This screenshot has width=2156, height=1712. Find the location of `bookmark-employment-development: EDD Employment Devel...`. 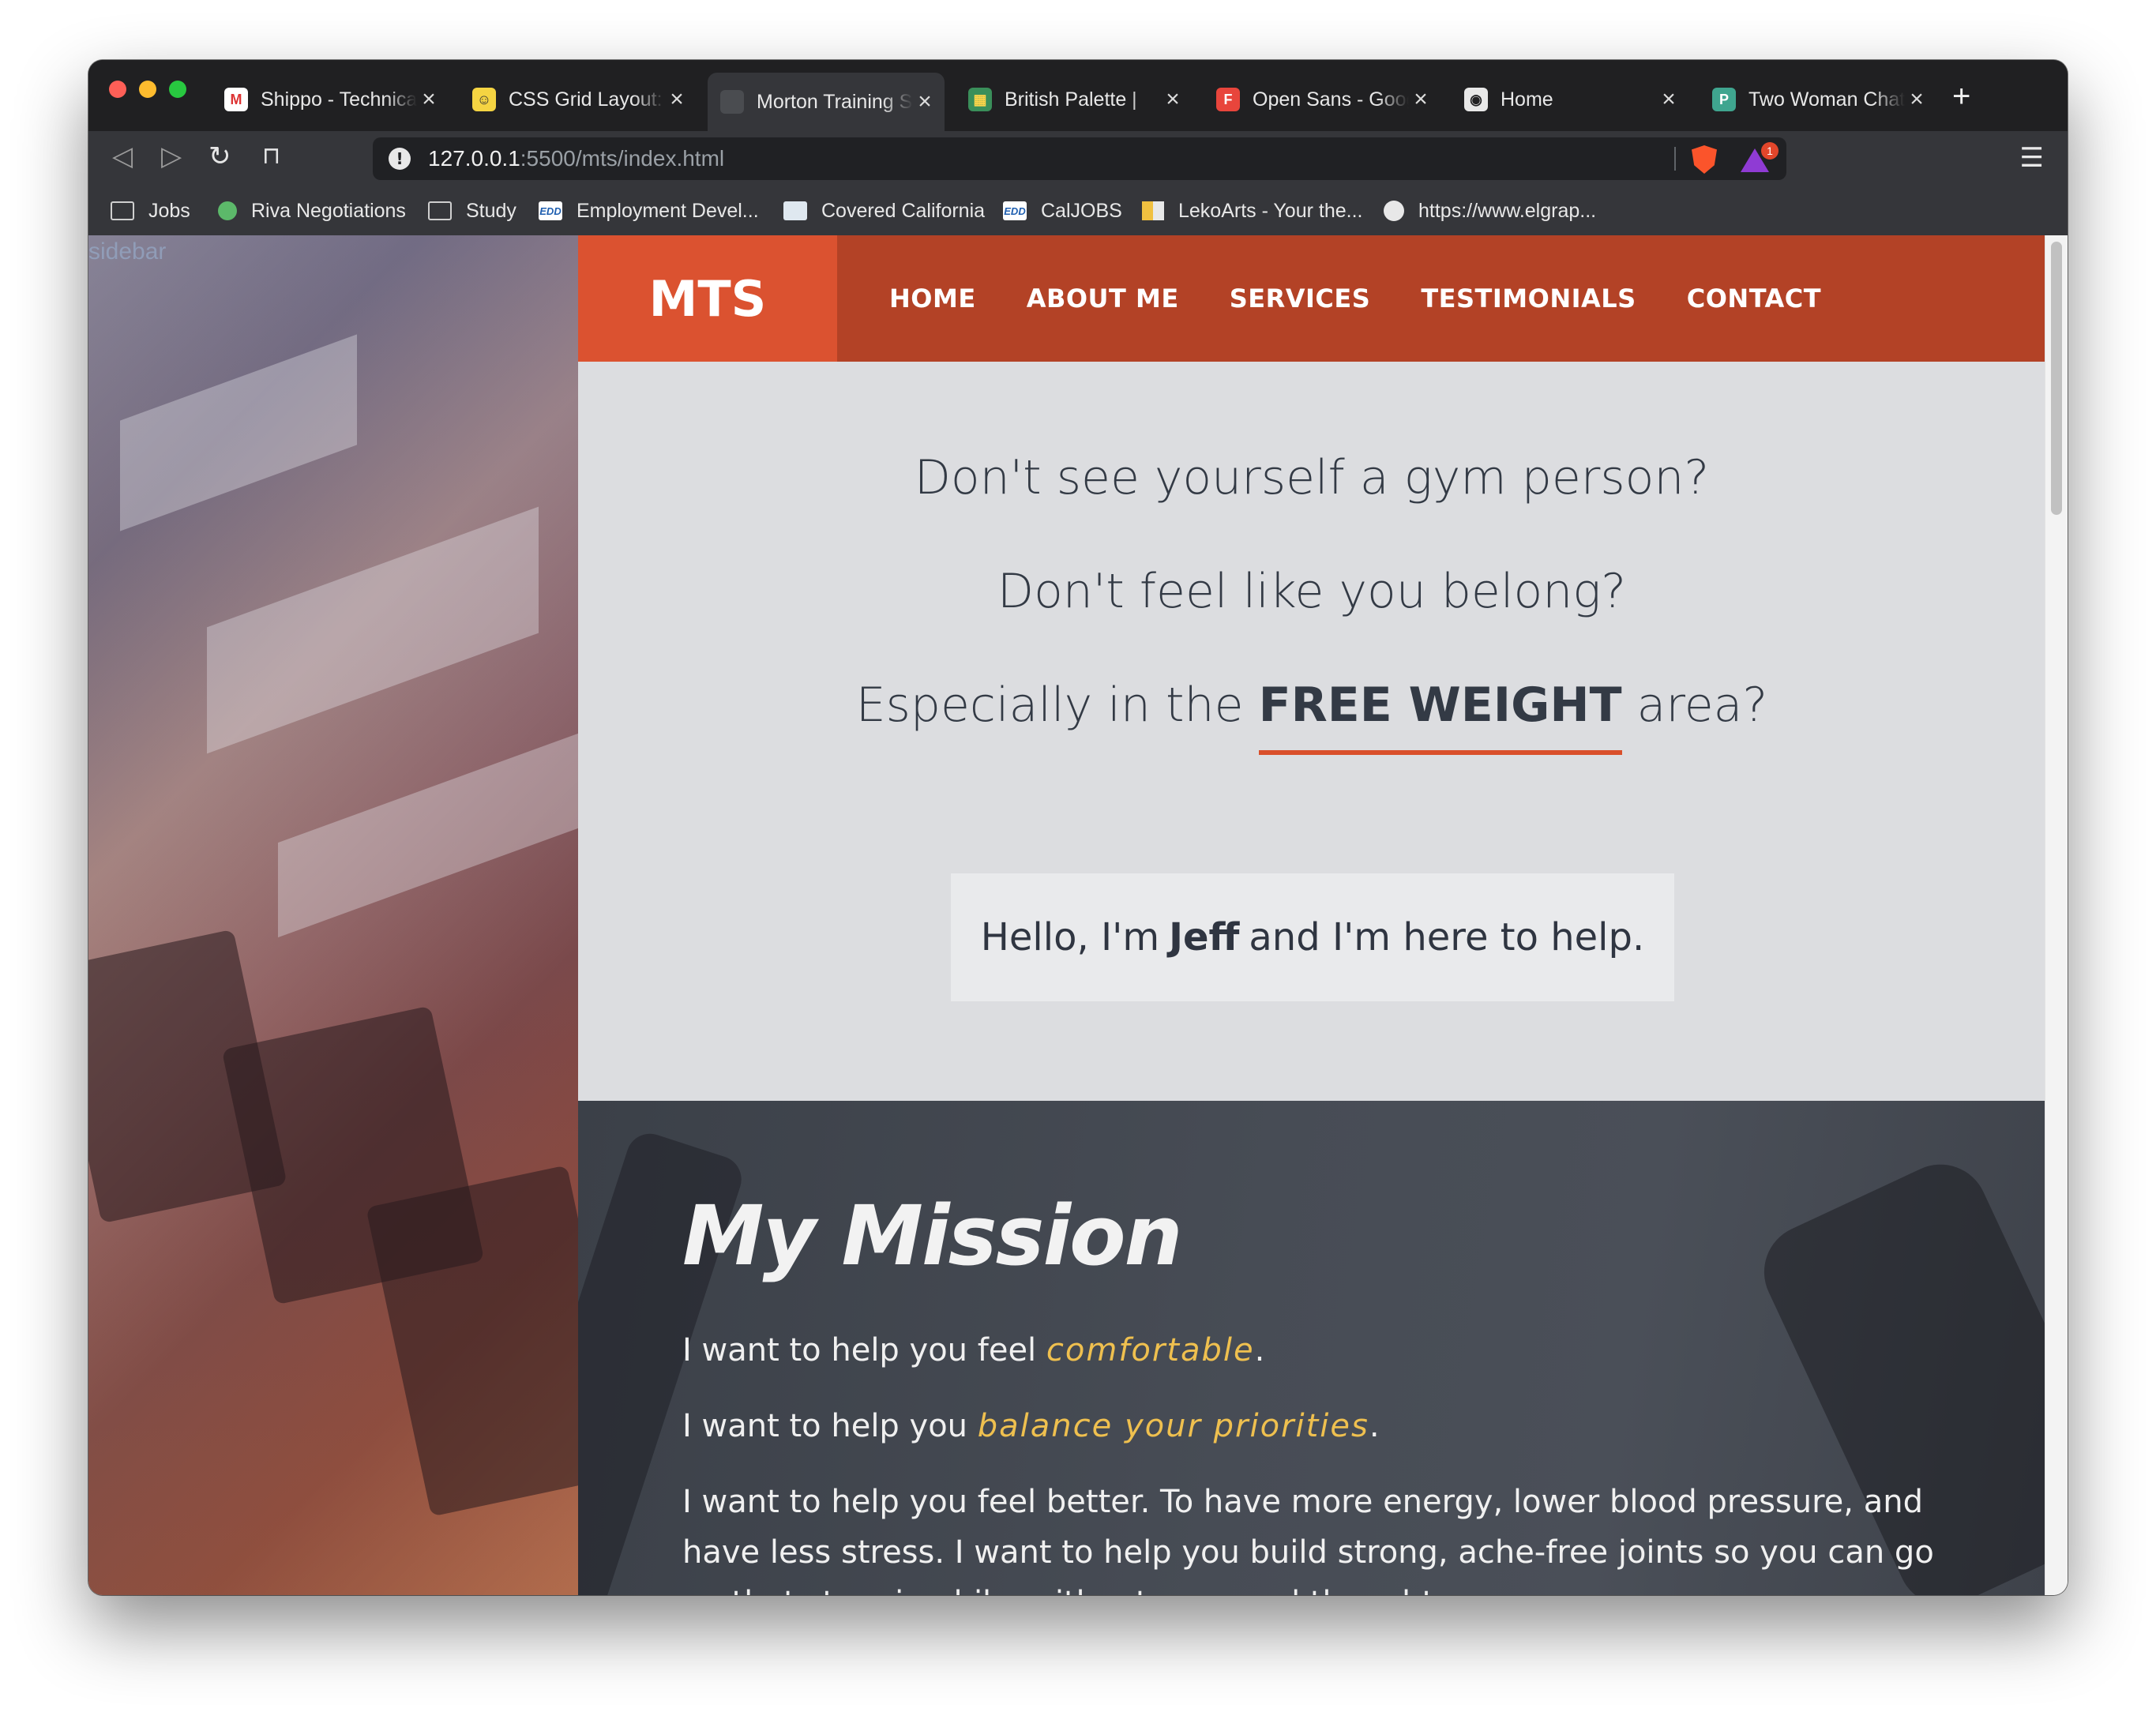

bookmark-employment-development: EDD Employment Devel... is located at coordinates (649, 211).